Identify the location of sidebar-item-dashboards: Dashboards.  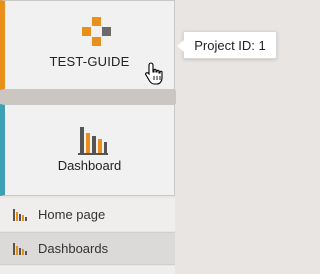
(87, 248).